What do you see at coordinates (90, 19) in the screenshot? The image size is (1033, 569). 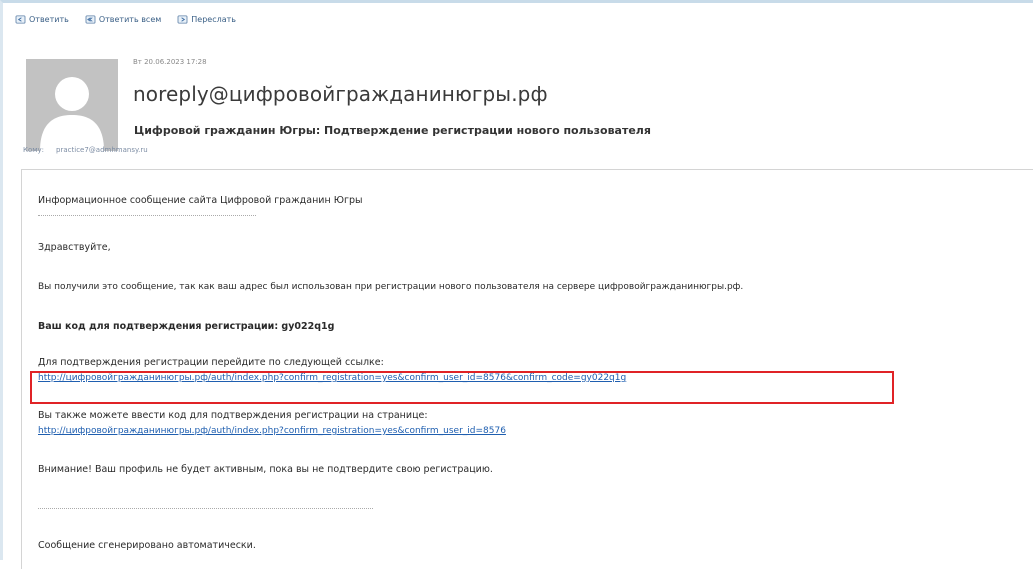 I see `reply-all-icon` at bounding box center [90, 19].